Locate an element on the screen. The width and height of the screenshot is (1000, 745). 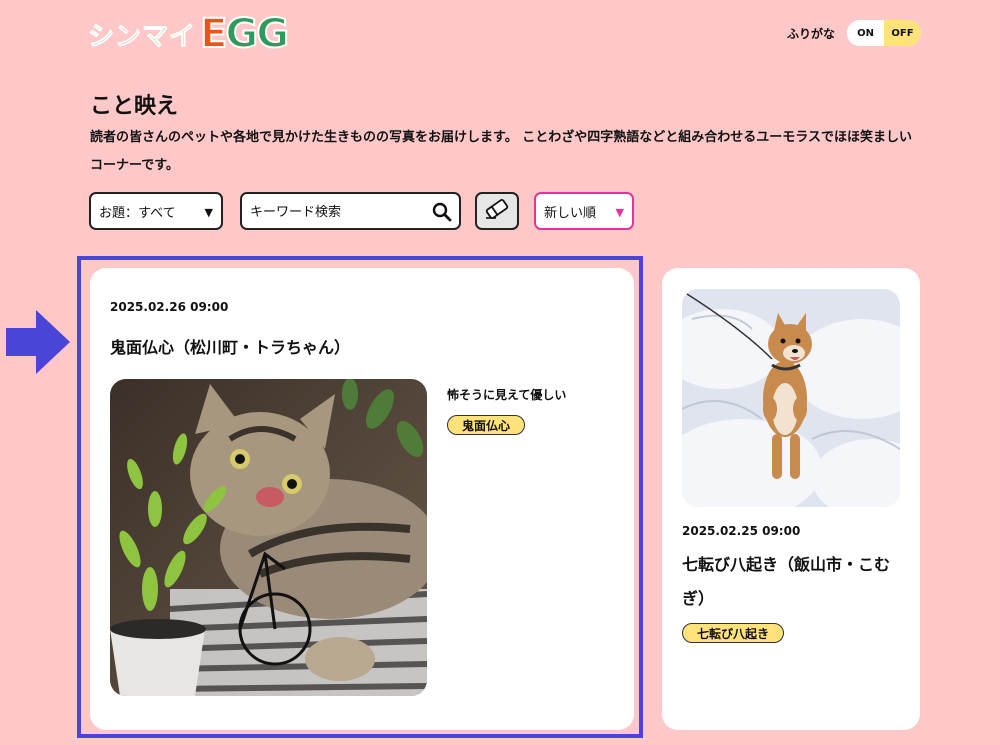
logo-char: イ is located at coordinates (183, 36).